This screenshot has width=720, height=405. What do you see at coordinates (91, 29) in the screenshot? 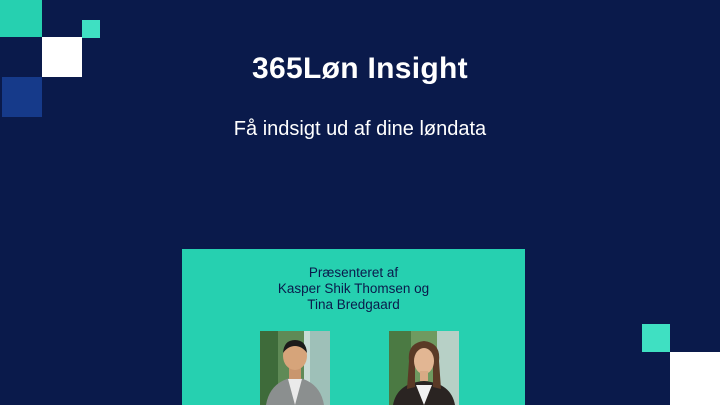
I see `decorative-square-teal-small` at bounding box center [91, 29].